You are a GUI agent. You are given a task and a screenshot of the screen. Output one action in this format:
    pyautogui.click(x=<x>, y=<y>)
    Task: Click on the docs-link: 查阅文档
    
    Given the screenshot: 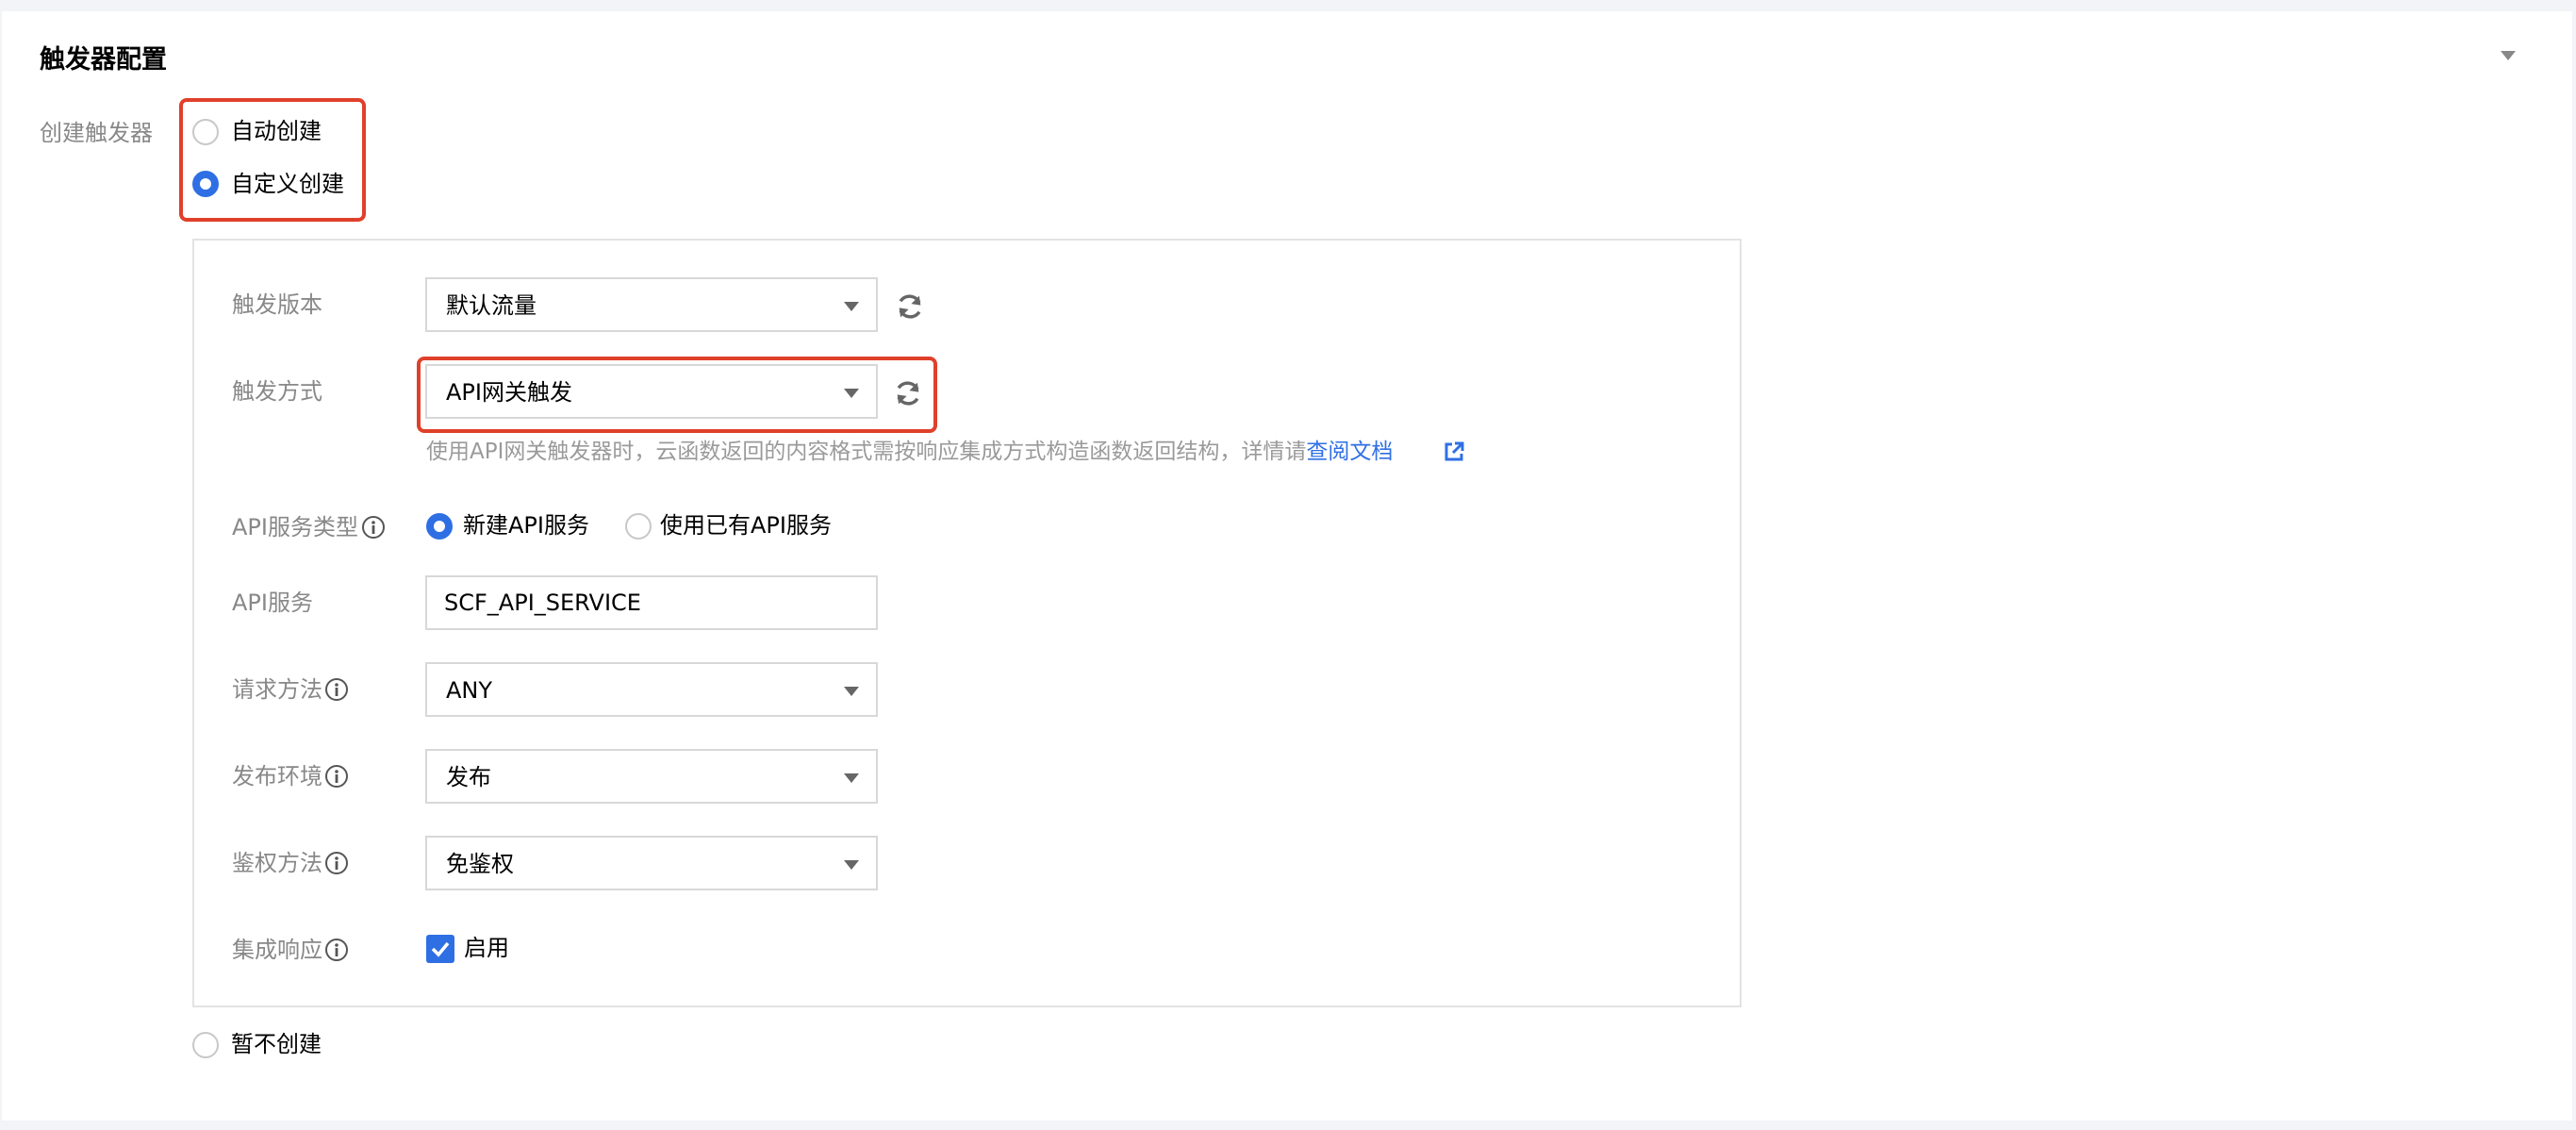 What is the action you would take?
    pyautogui.click(x=1349, y=452)
    